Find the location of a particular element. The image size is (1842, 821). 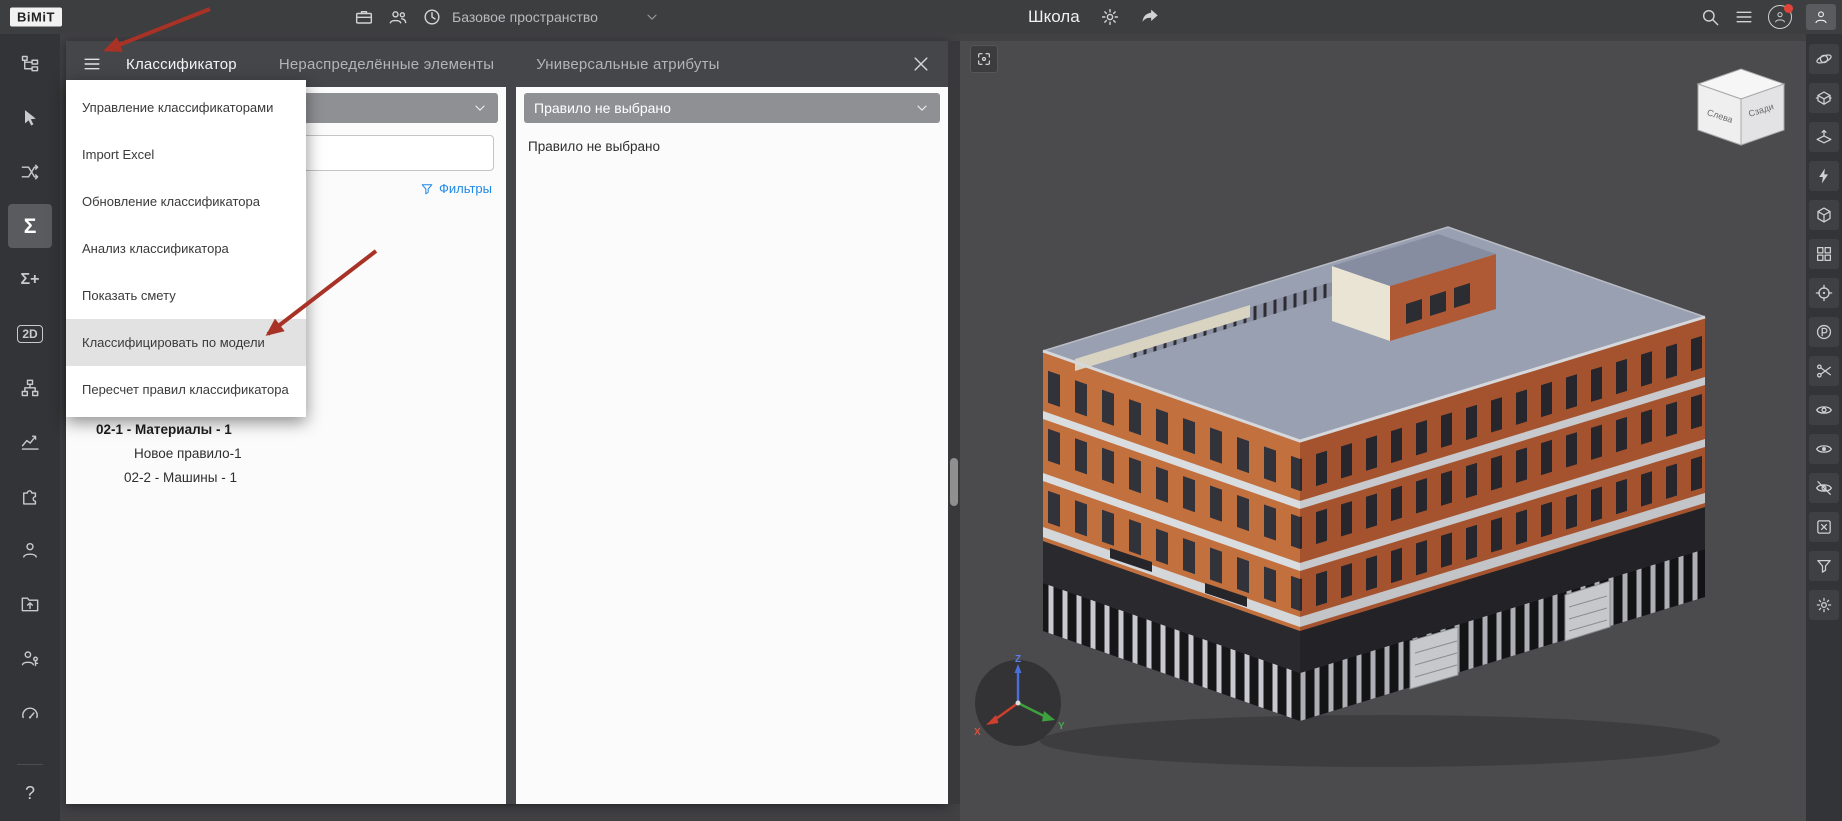

share-icon is located at coordinates (1150, 17).